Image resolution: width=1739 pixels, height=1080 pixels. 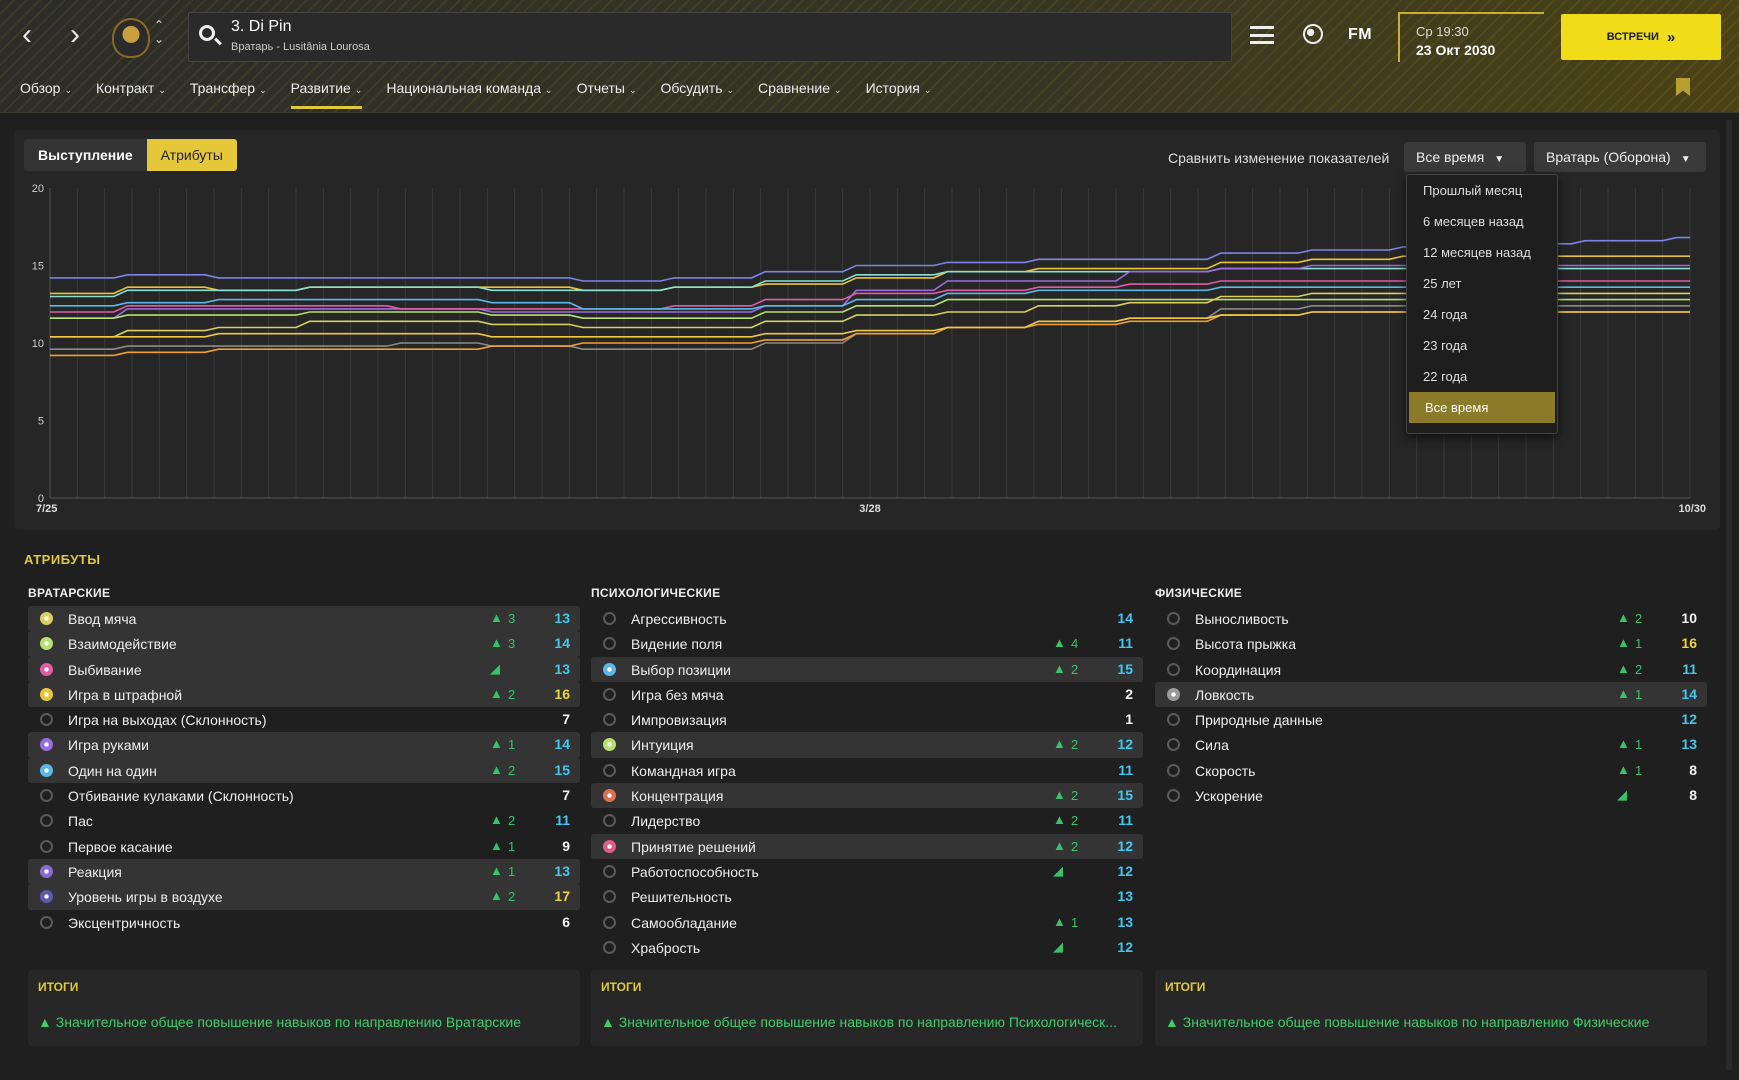 I want to click on period-option: Все время, so click(x=1482, y=407).